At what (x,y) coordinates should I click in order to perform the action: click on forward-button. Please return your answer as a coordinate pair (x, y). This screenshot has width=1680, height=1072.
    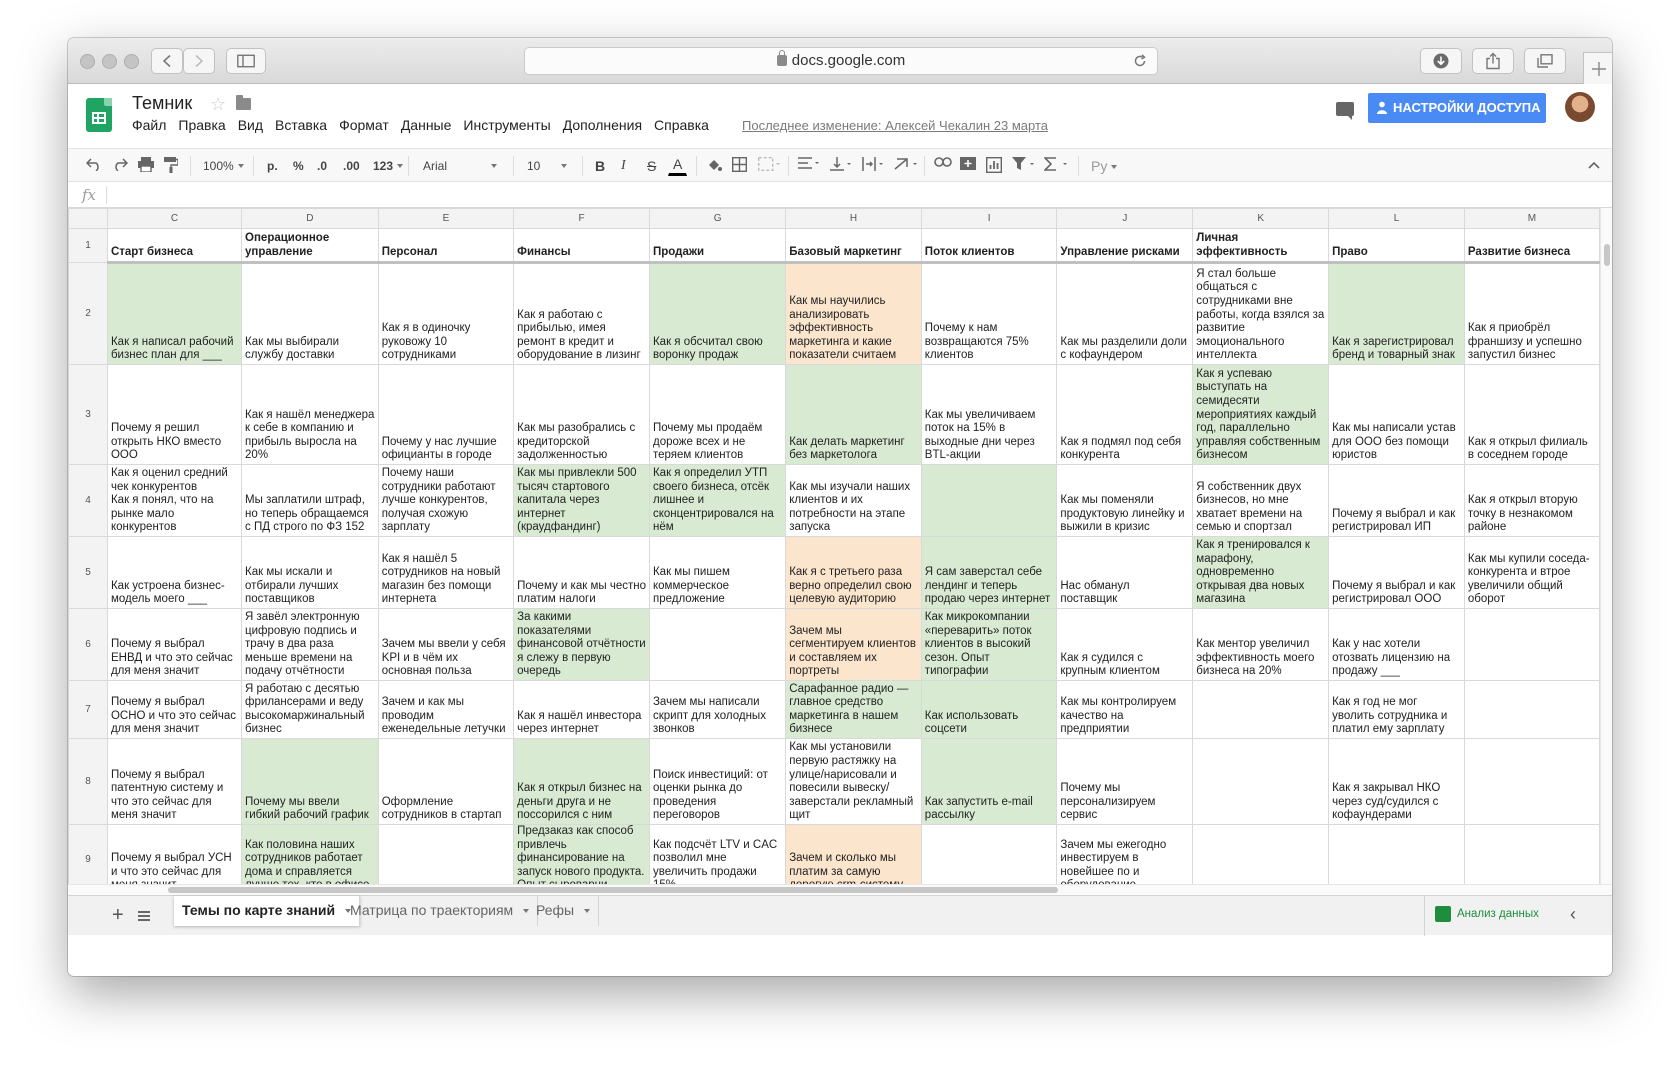
    Looking at the image, I should click on (199, 61).